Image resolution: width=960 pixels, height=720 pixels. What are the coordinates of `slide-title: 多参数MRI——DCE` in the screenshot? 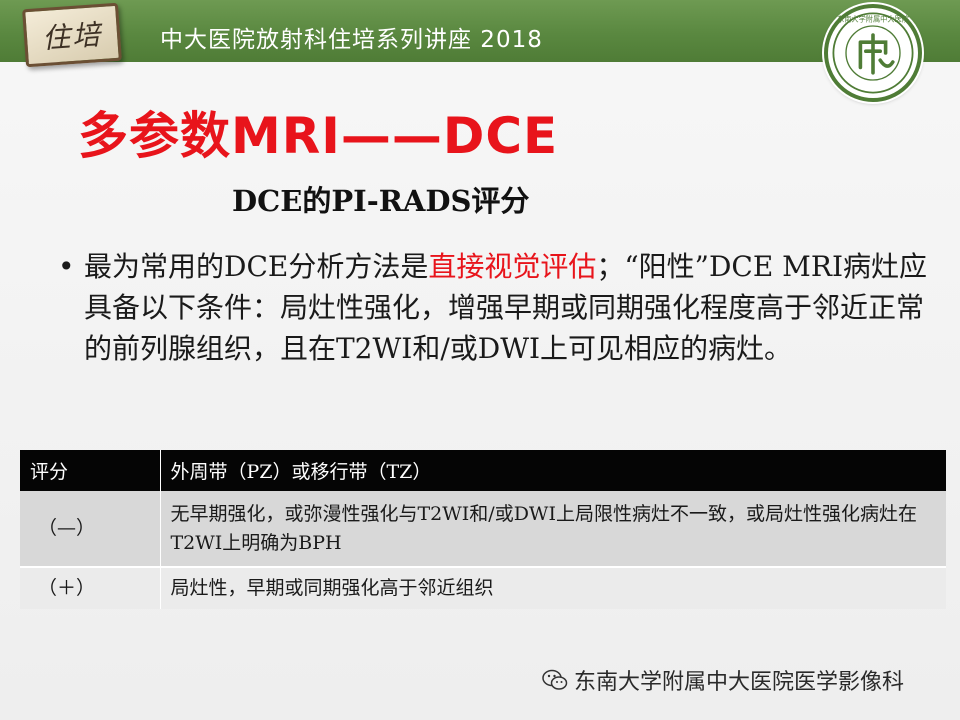 It's located at (318, 136).